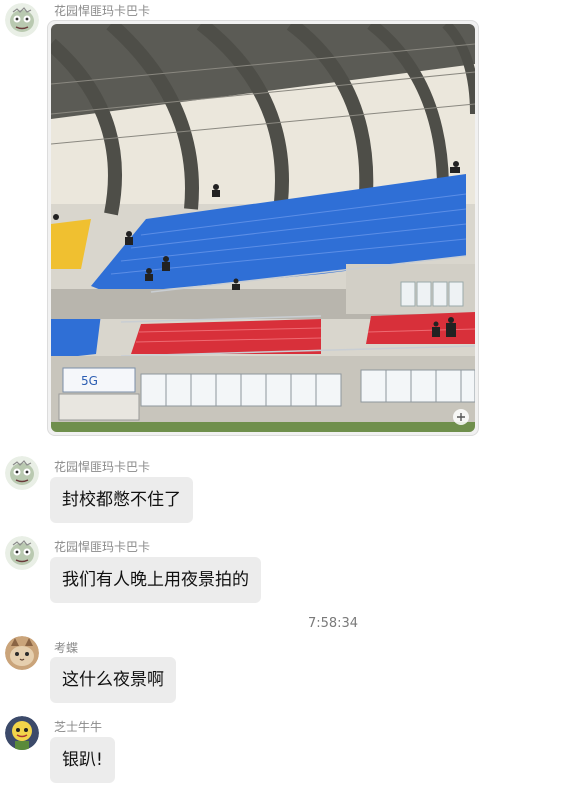  Describe the element at coordinates (113, 680) in the screenshot. I see `message-bubble: 这什么夜景啊` at that location.